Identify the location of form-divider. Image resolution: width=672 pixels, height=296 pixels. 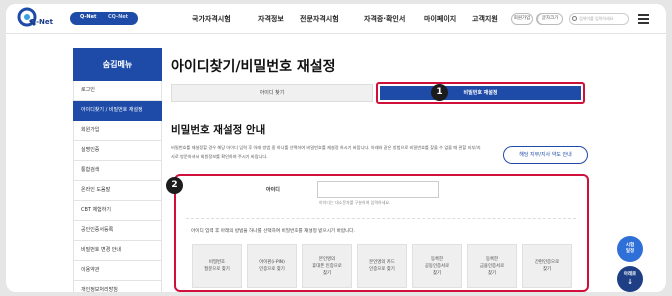
(381, 218).